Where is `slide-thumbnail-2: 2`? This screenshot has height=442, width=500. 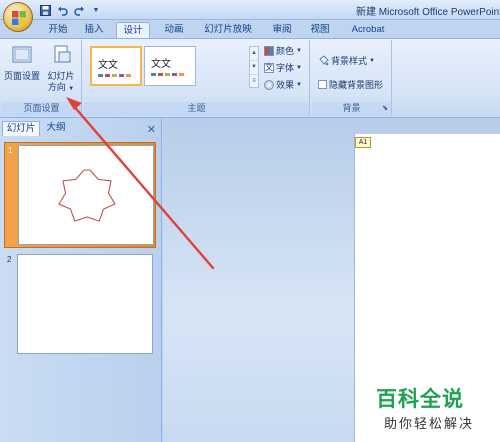 slide-thumbnail-2: 2 is located at coordinates (80, 305).